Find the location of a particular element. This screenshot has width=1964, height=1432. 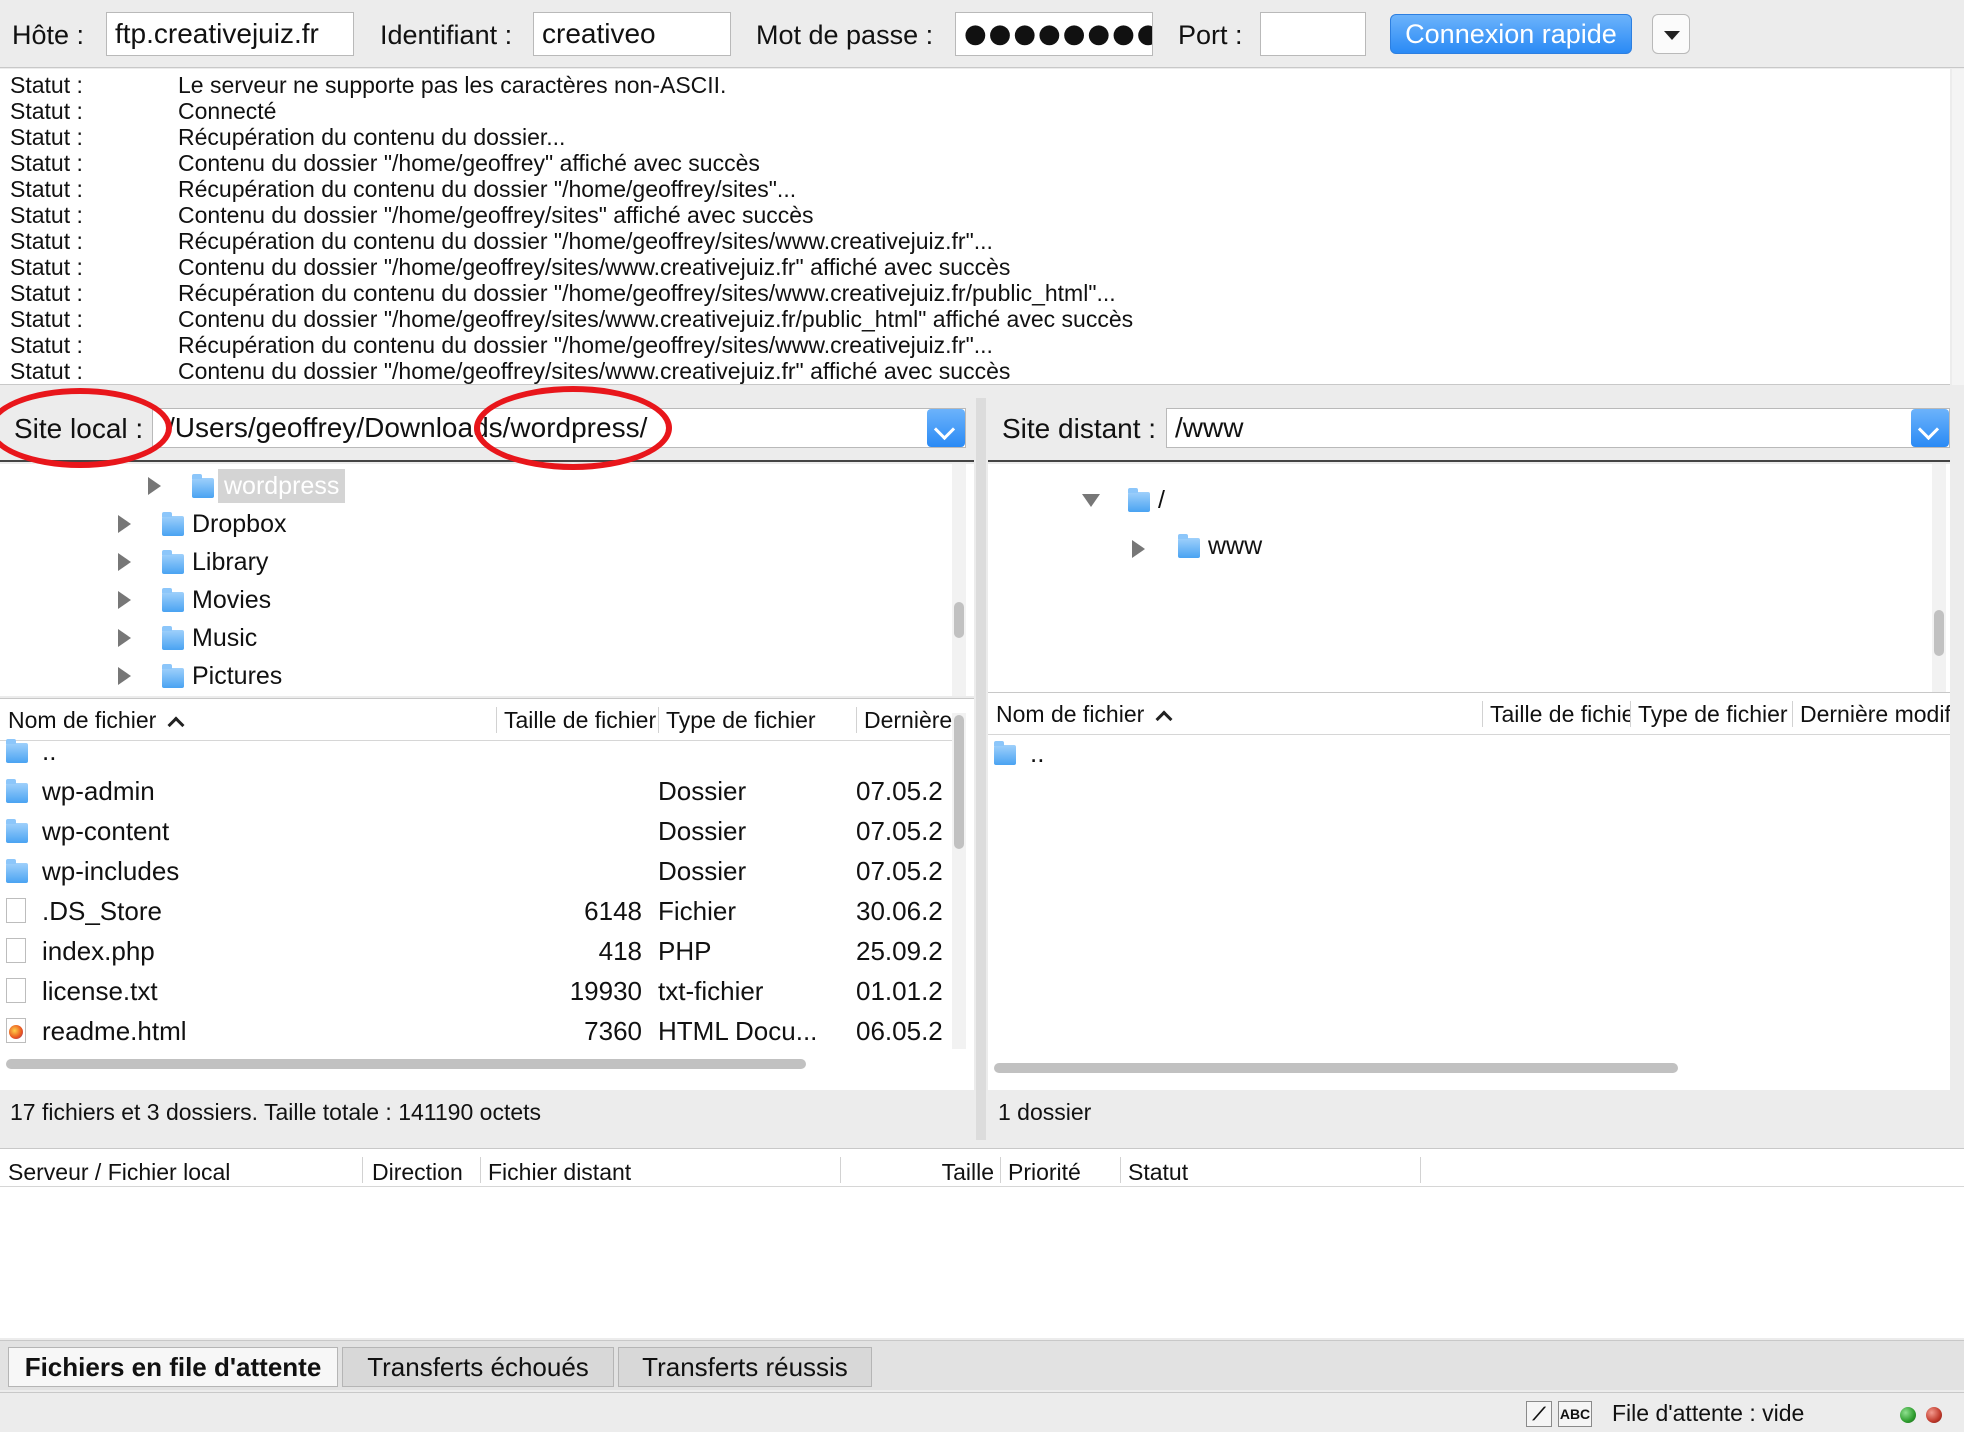

tree-item-root: / is located at coordinates (1161, 500).